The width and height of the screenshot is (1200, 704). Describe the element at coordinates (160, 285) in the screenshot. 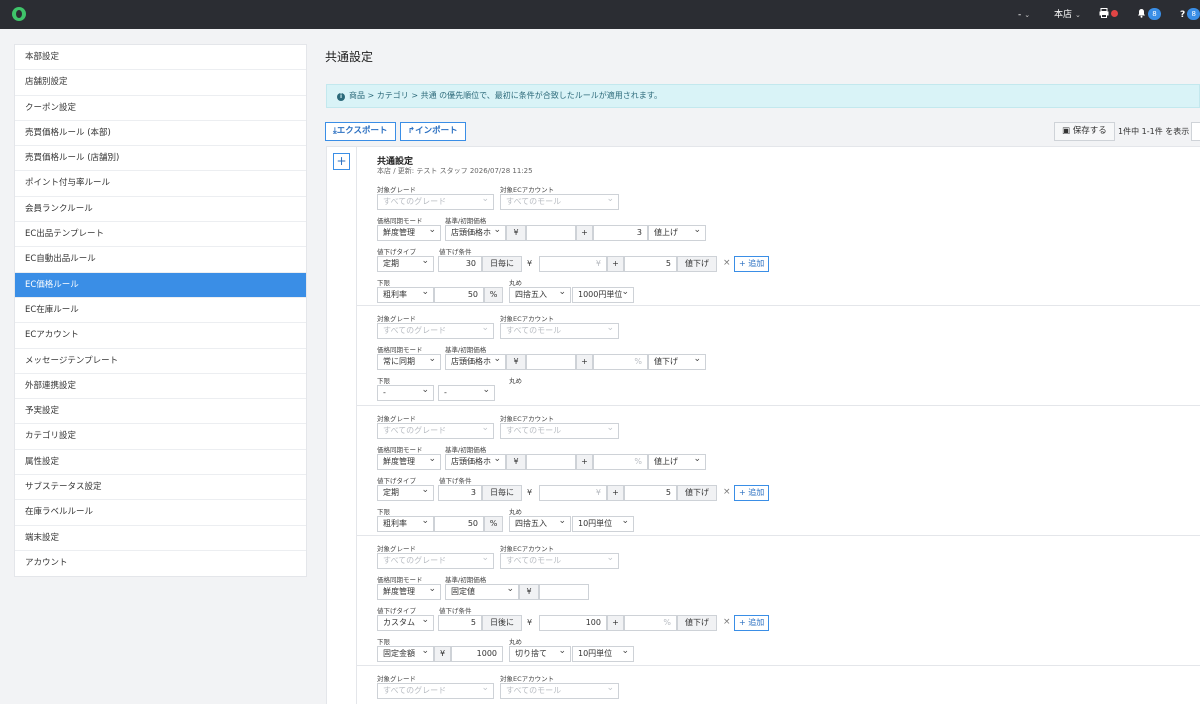

I see `sidebar-item: EC価格ルール` at that location.